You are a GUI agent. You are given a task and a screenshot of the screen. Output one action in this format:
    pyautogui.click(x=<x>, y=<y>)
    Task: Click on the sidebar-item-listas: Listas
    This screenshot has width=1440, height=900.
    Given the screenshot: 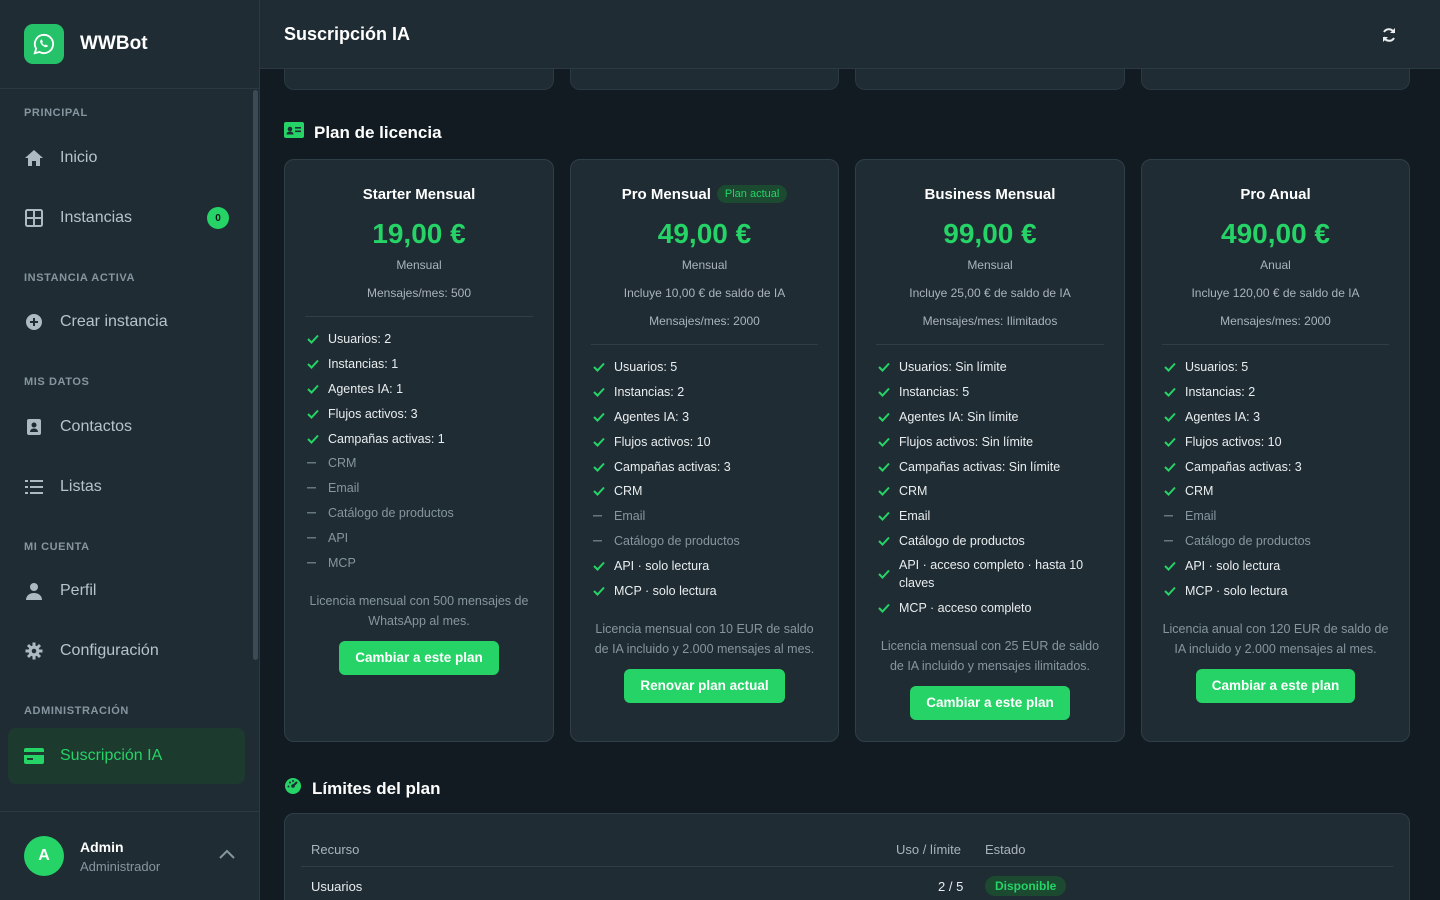 What is the action you would take?
    pyautogui.click(x=126, y=487)
    